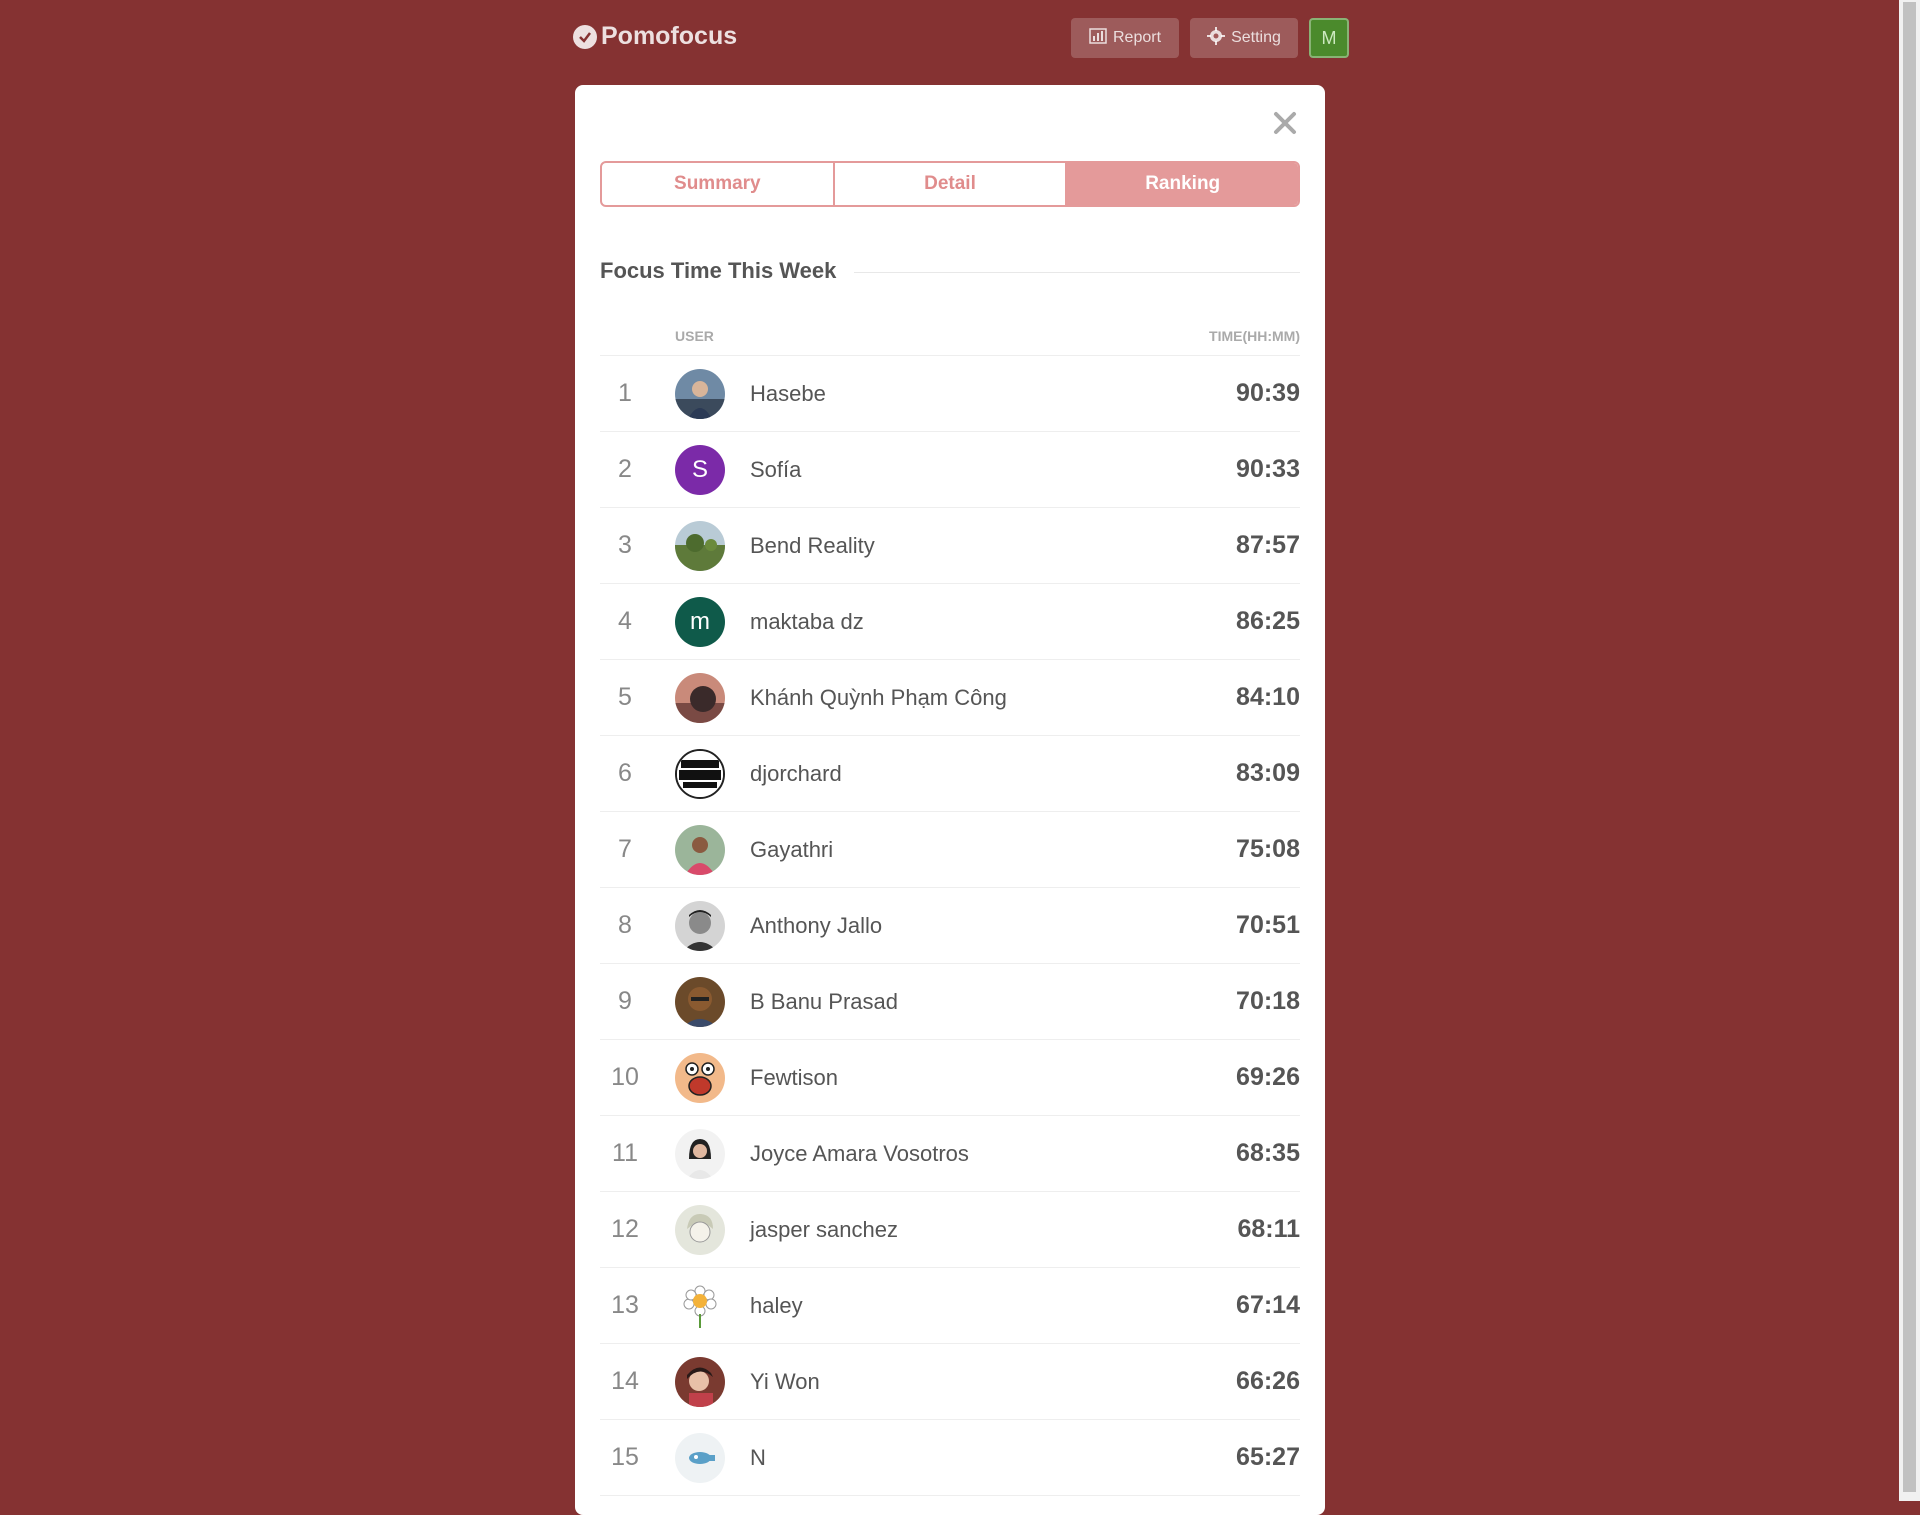  Describe the element at coordinates (796, 773) in the screenshot. I see `user-name: djorchard` at that location.